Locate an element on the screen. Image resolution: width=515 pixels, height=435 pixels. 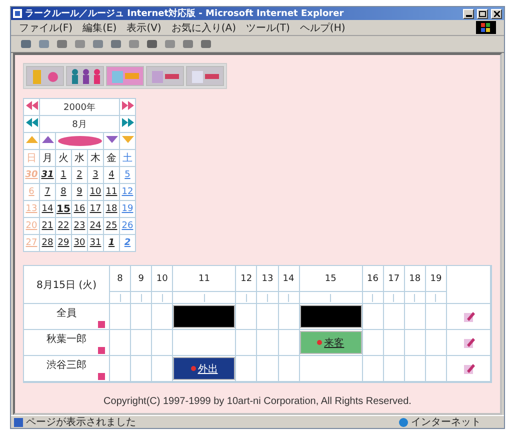
previous-day-icon is located at coordinates (48, 139).